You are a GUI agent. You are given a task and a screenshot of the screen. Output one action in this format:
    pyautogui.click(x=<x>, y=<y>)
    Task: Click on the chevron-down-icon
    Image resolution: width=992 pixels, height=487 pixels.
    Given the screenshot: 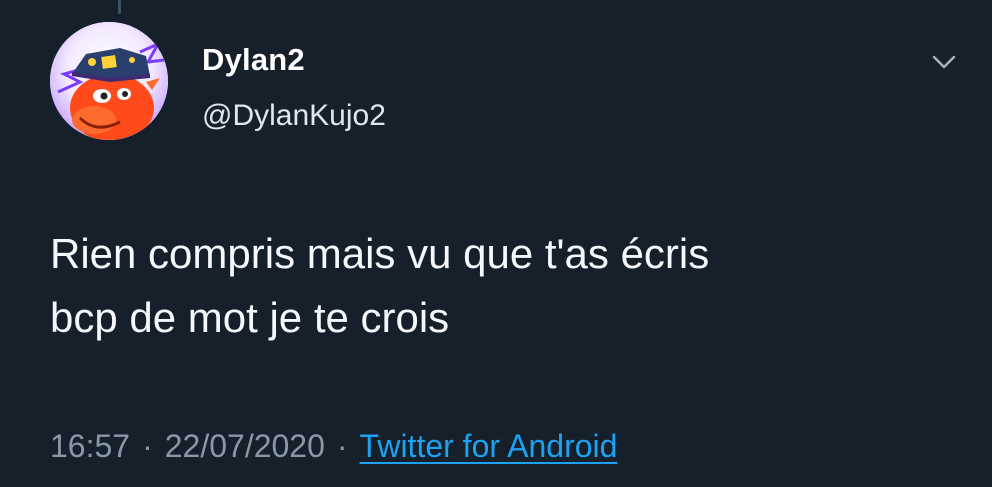 What is the action you would take?
    pyautogui.click(x=944, y=62)
    